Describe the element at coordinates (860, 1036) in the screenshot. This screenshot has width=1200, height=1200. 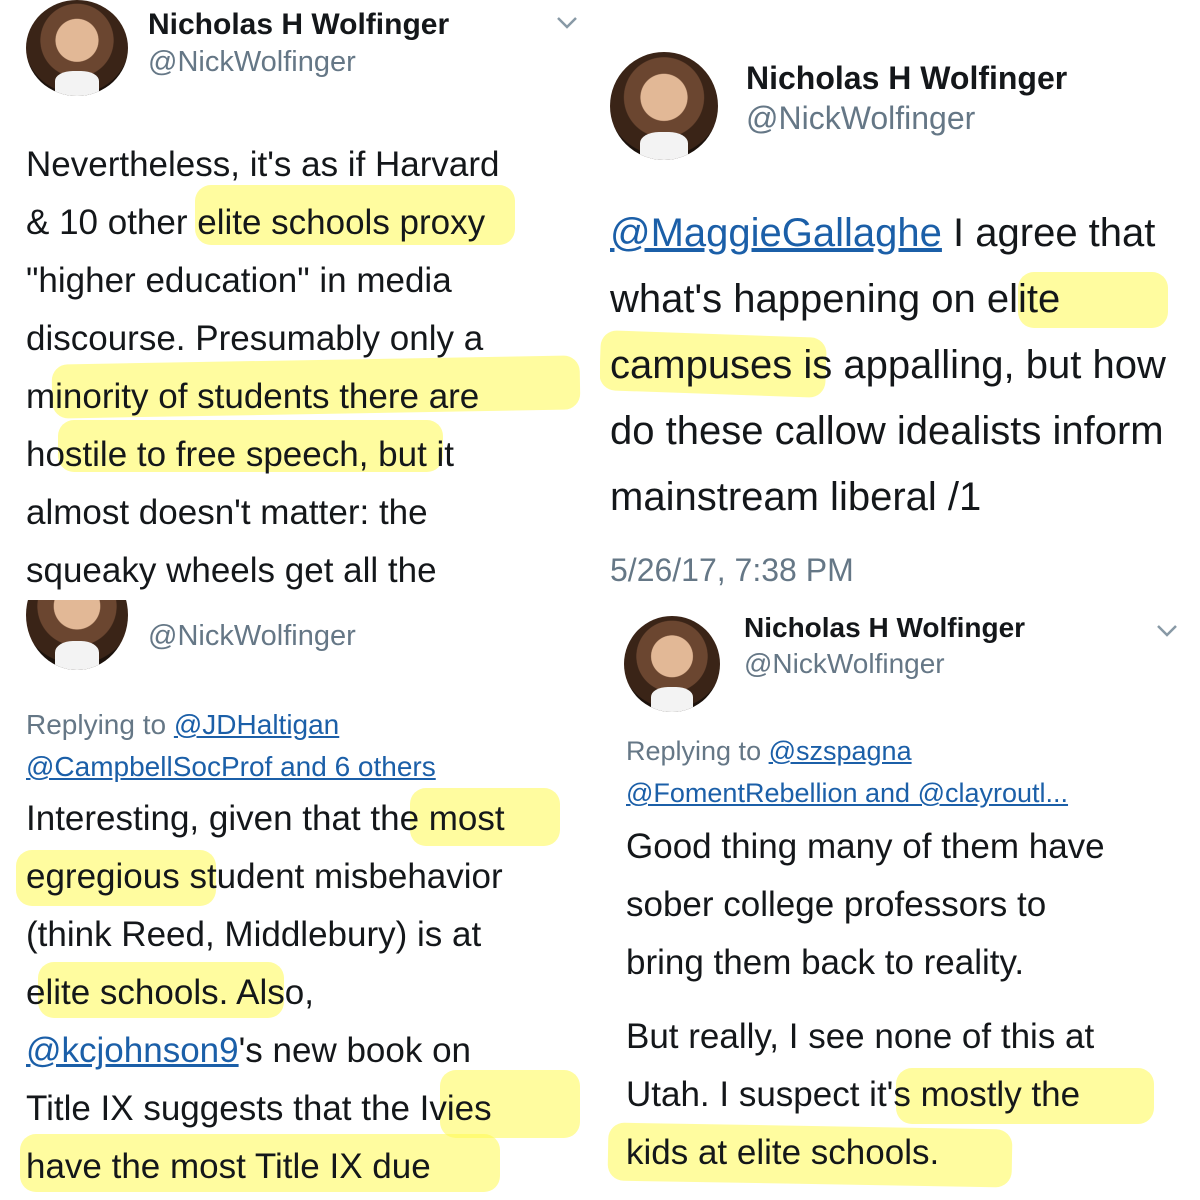
I see `tweet-line: But really, I see none of this at` at that location.